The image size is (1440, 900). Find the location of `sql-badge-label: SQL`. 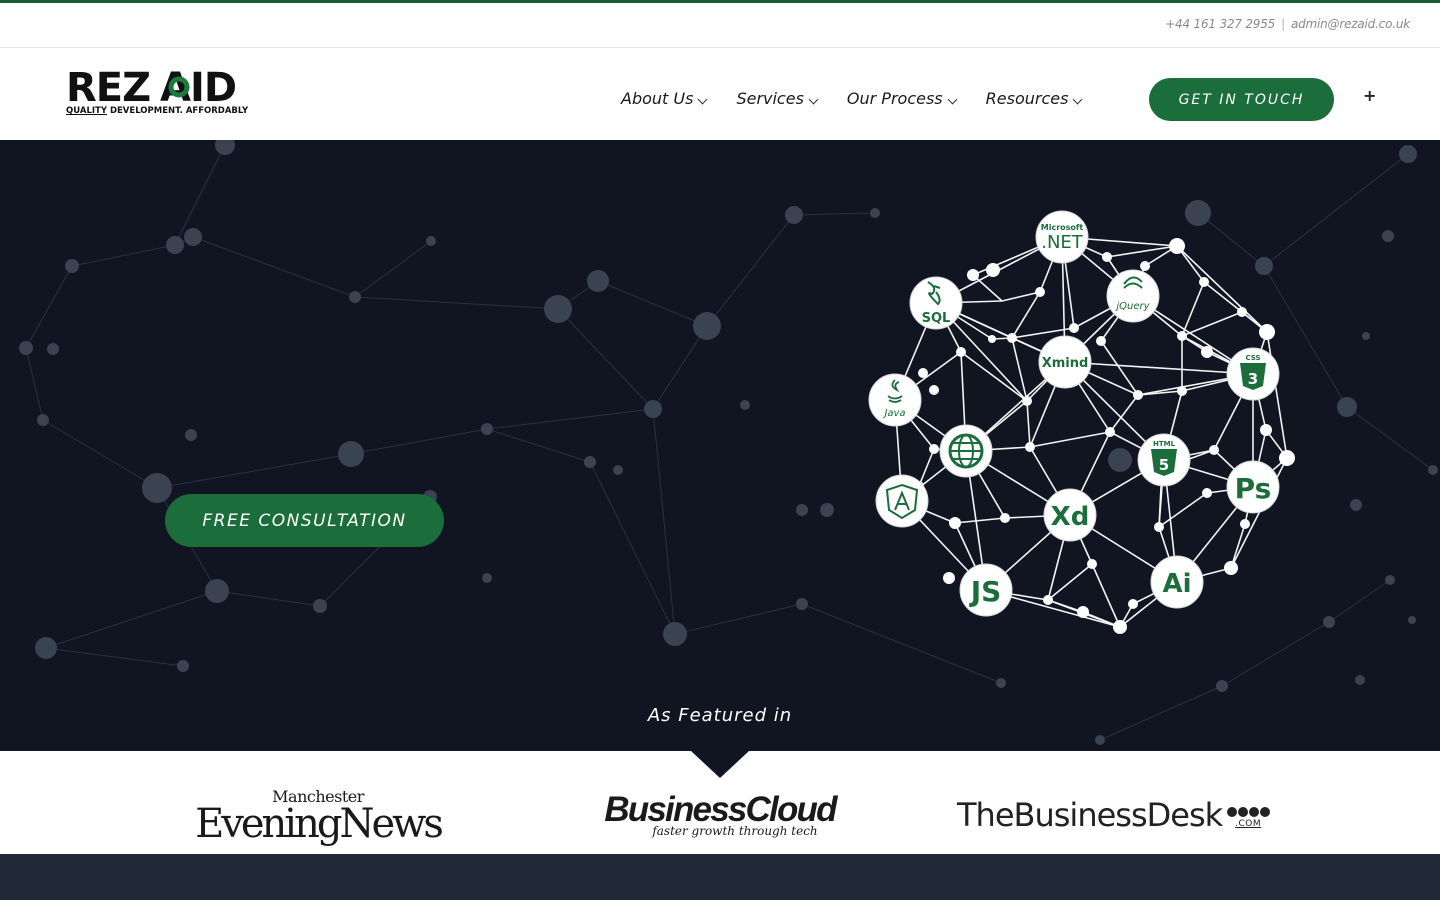

sql-badge-label: SQL is located at coordinates (936, 318).